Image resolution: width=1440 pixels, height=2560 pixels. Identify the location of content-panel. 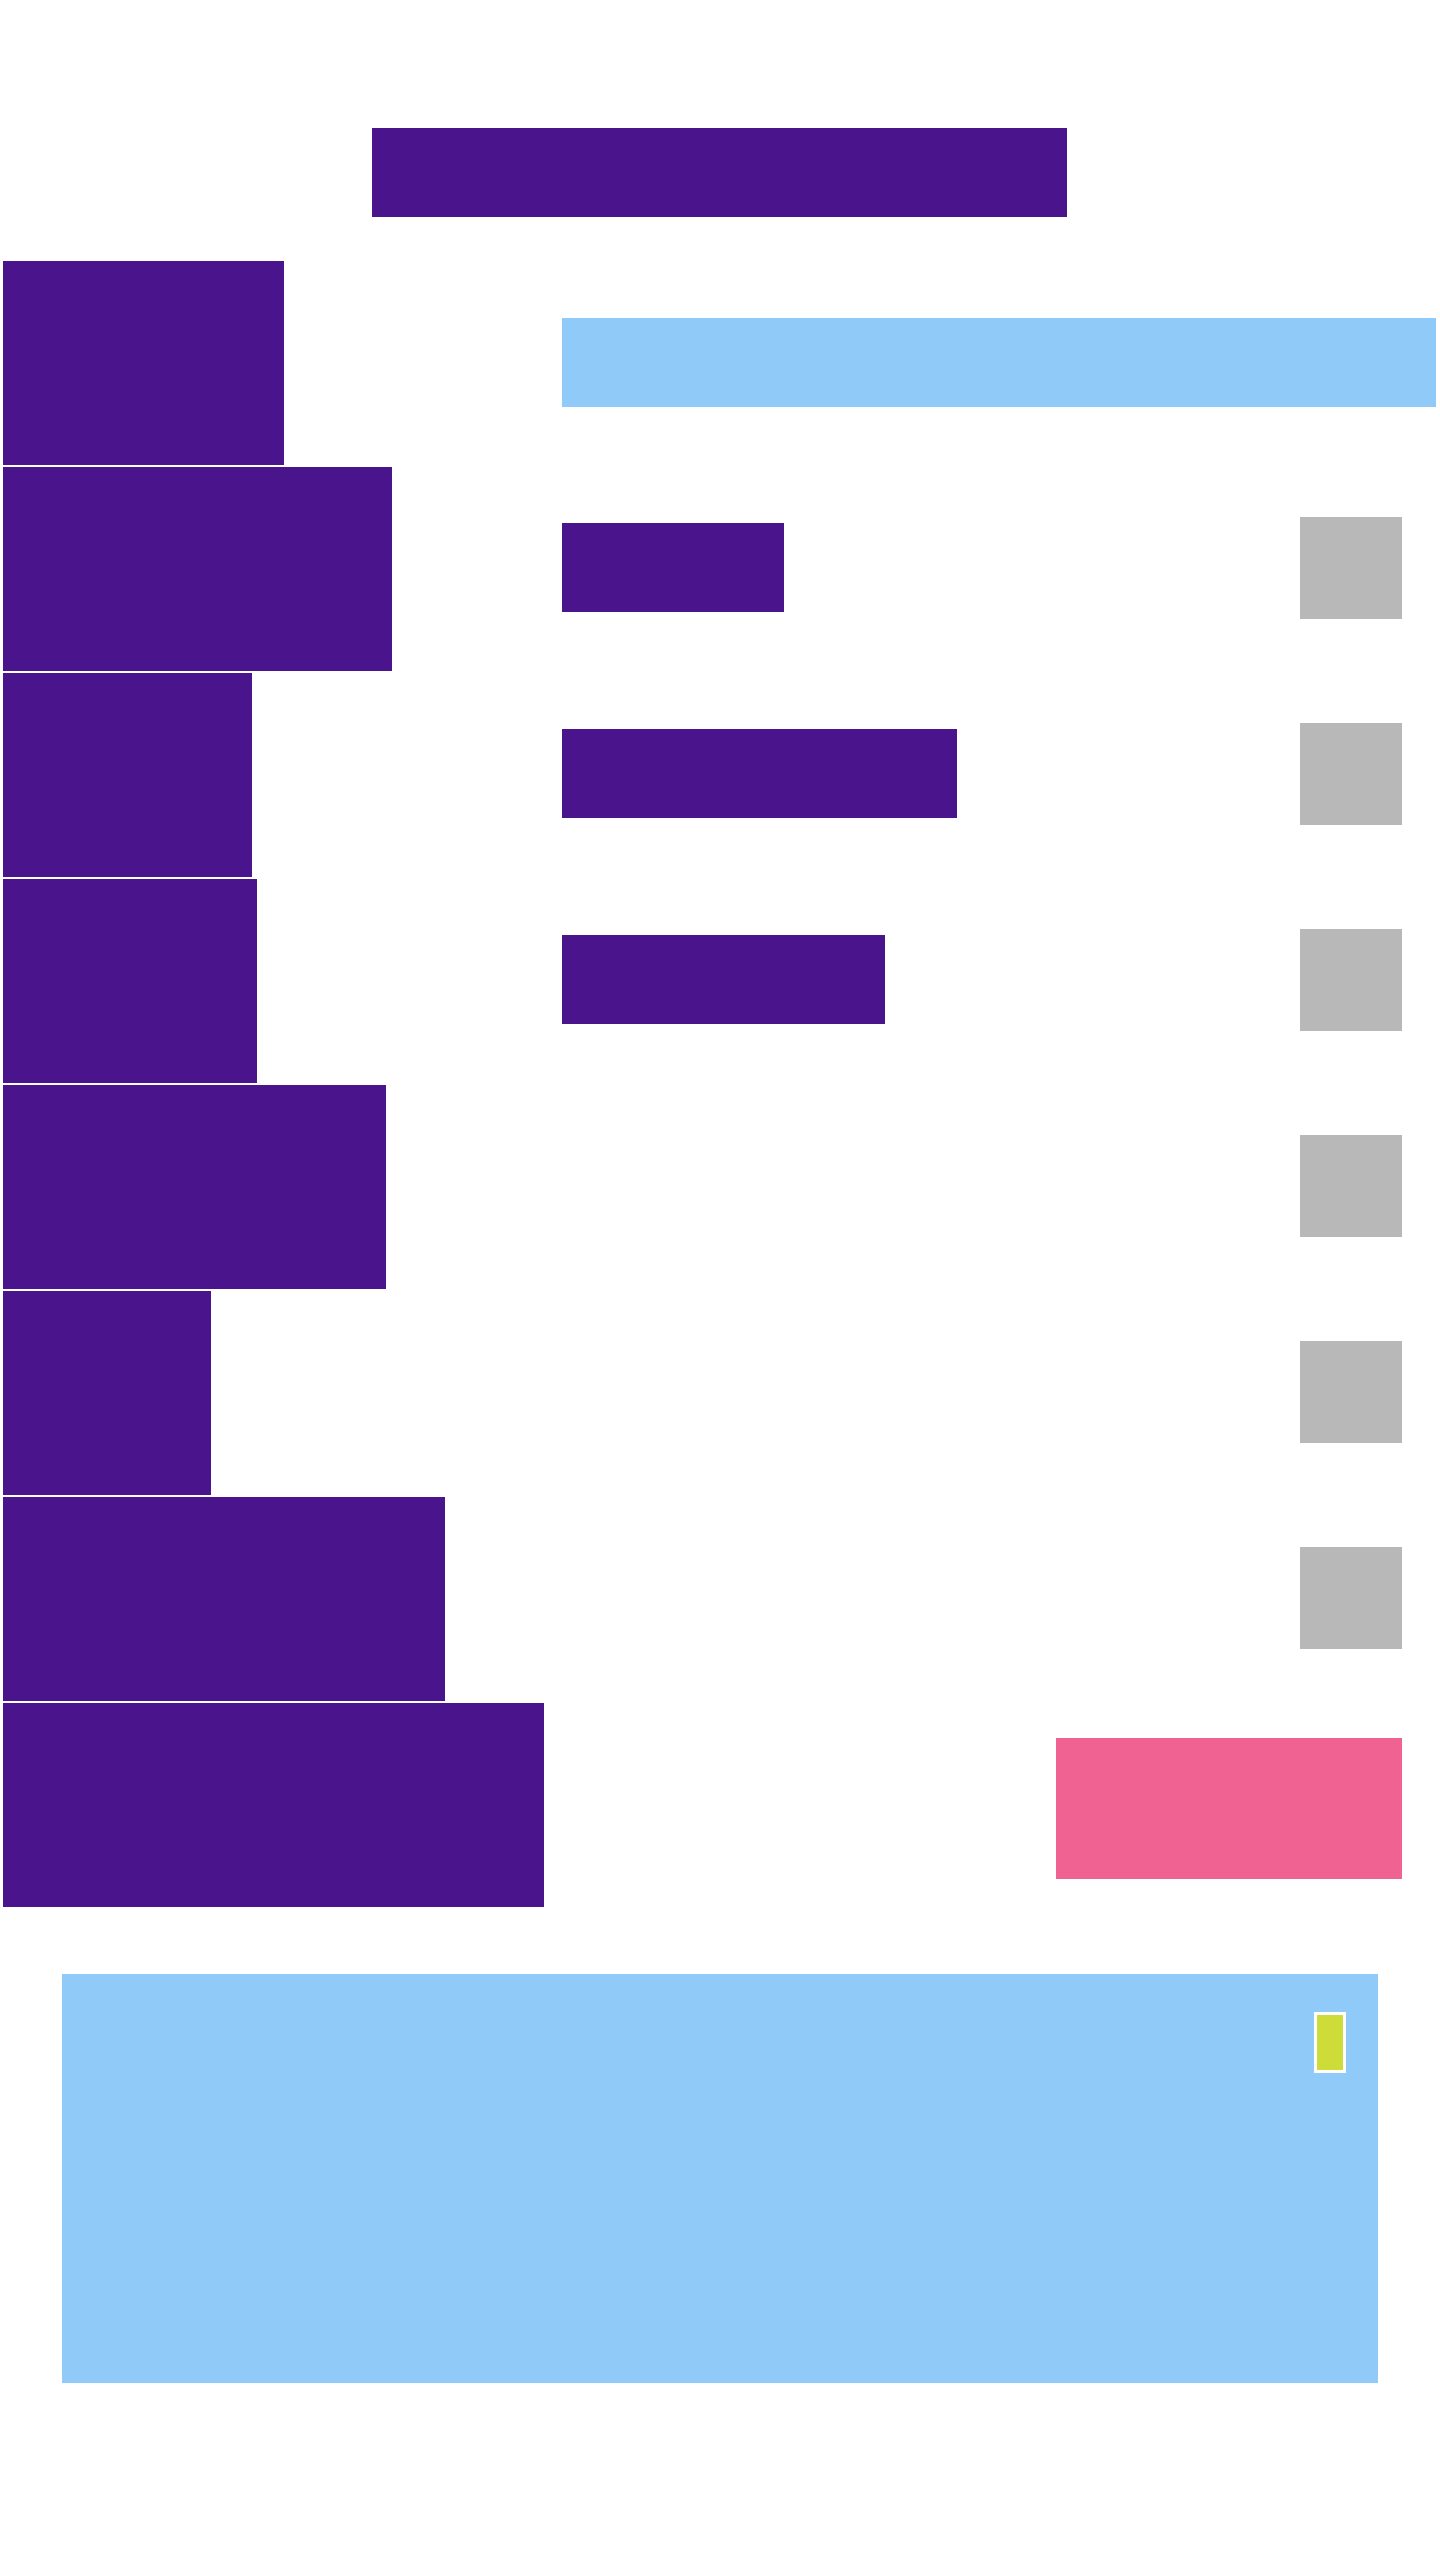
(720, 2178).